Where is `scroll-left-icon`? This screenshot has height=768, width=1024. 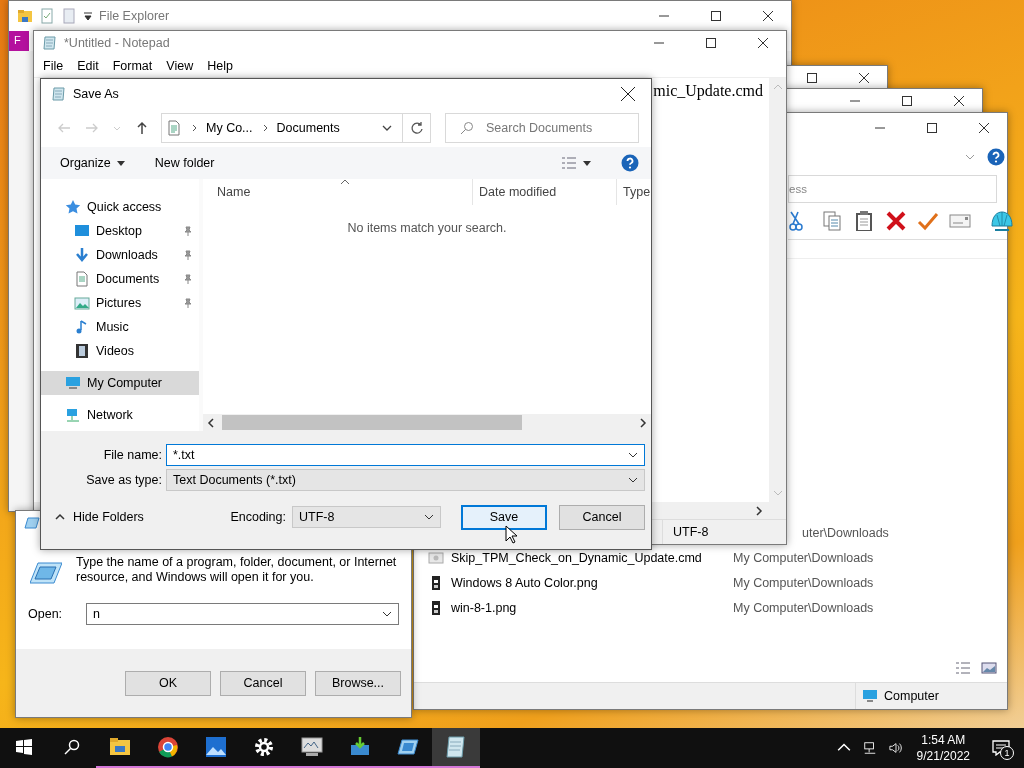 scroll-left-icon is located at coordinates (211, 422).